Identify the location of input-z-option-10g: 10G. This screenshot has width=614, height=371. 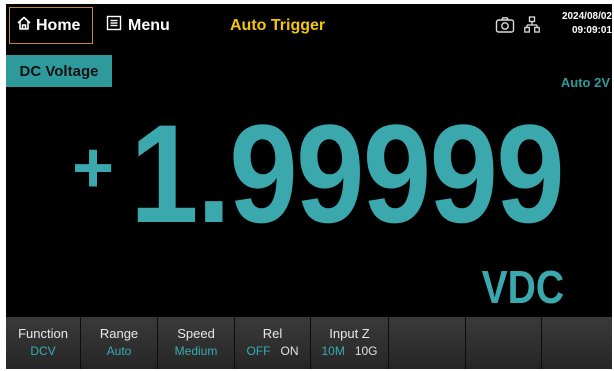
(366, 351).